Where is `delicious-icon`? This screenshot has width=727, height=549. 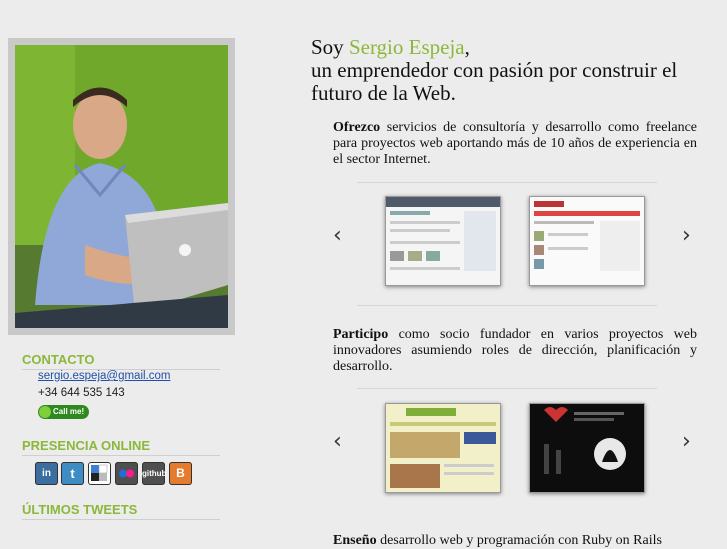
delicious-icon is located at coordinates (99, 473).